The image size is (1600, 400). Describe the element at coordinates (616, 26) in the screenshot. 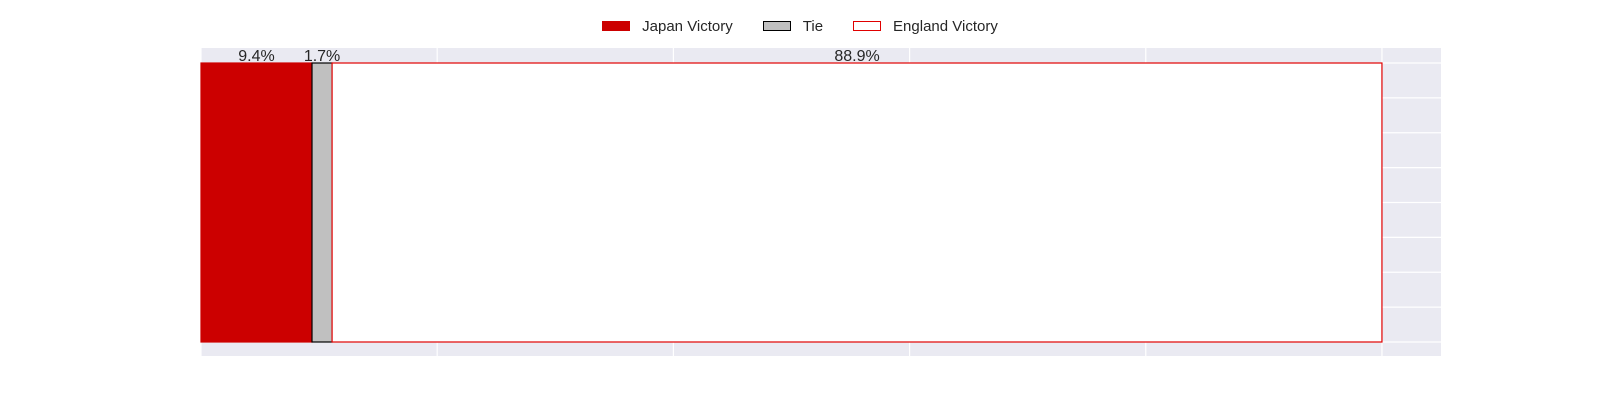

I see `legend-swatch-japan-victory` at that location.